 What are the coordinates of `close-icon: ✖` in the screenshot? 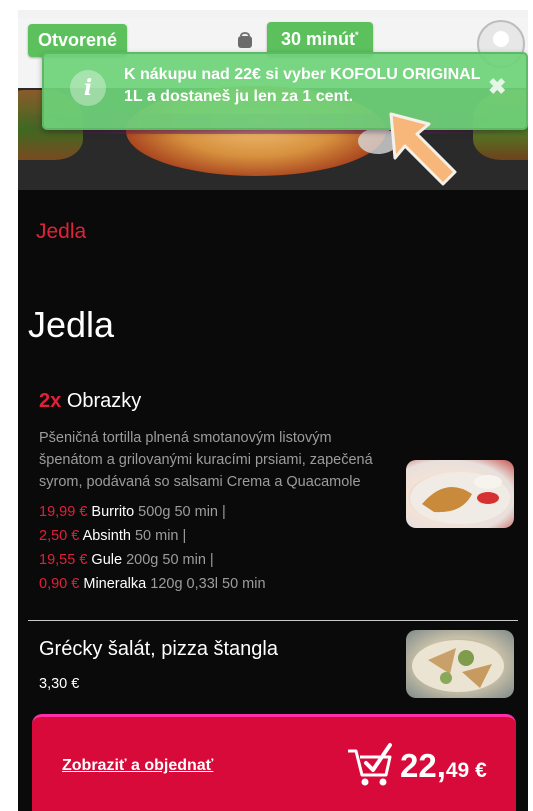 It's located at (497, 87).